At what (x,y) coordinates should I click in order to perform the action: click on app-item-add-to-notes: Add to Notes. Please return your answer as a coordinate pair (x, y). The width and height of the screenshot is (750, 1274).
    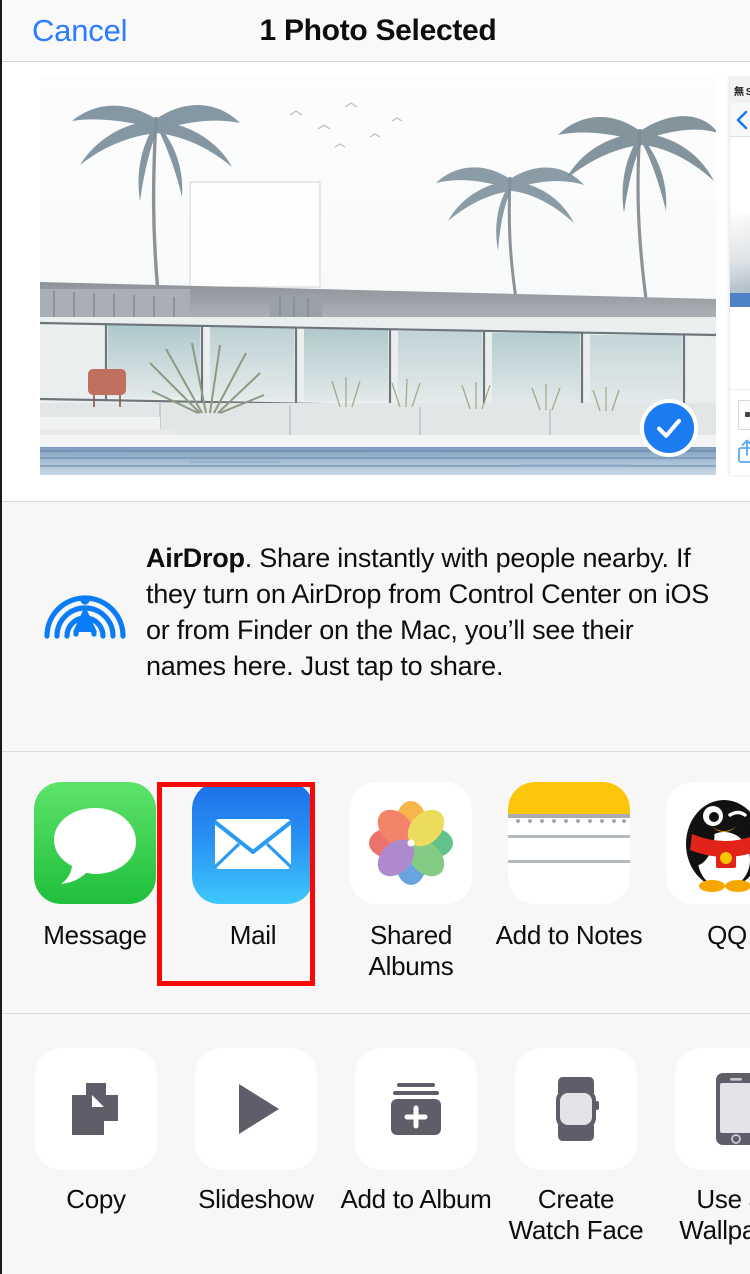
    Looking at the image, I should click on (569, 882).